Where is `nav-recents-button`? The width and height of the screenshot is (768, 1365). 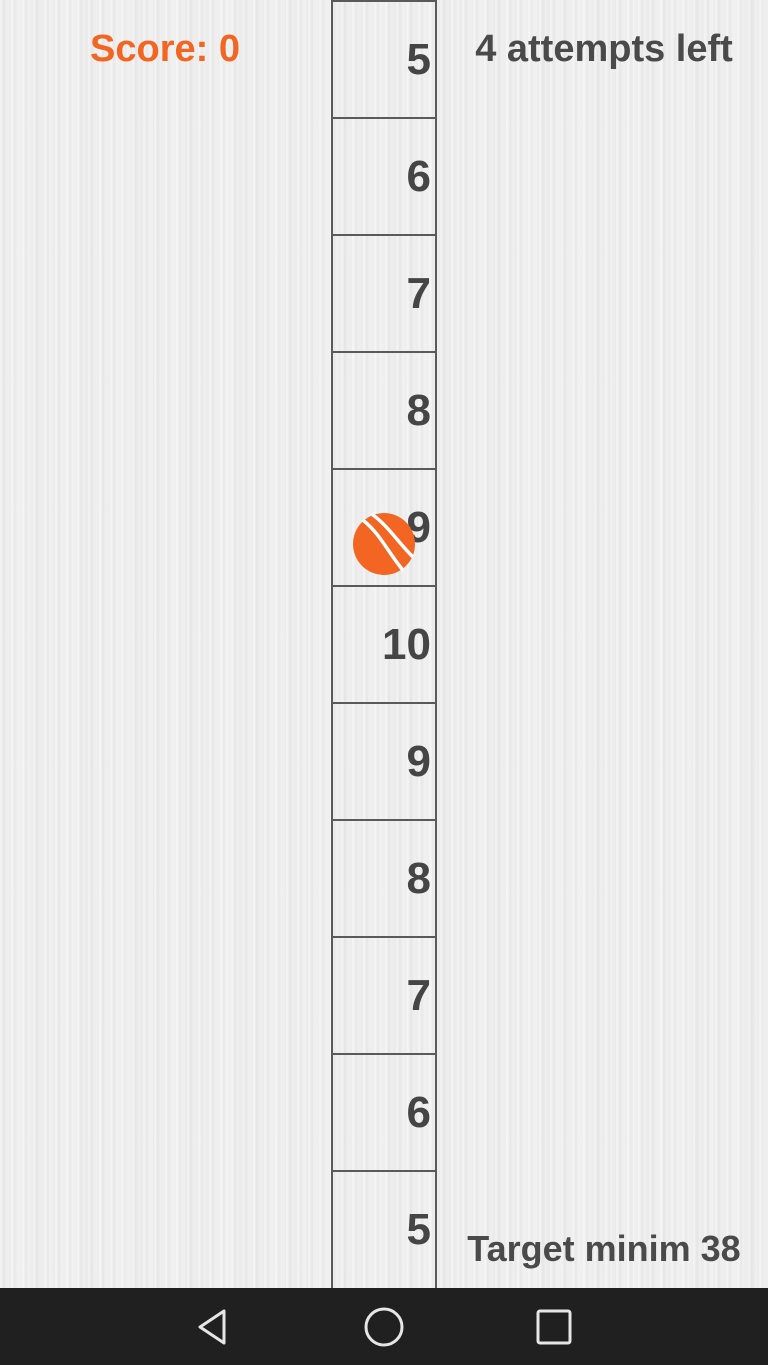 nav-recents-button is located at coordinates (554, 1326).